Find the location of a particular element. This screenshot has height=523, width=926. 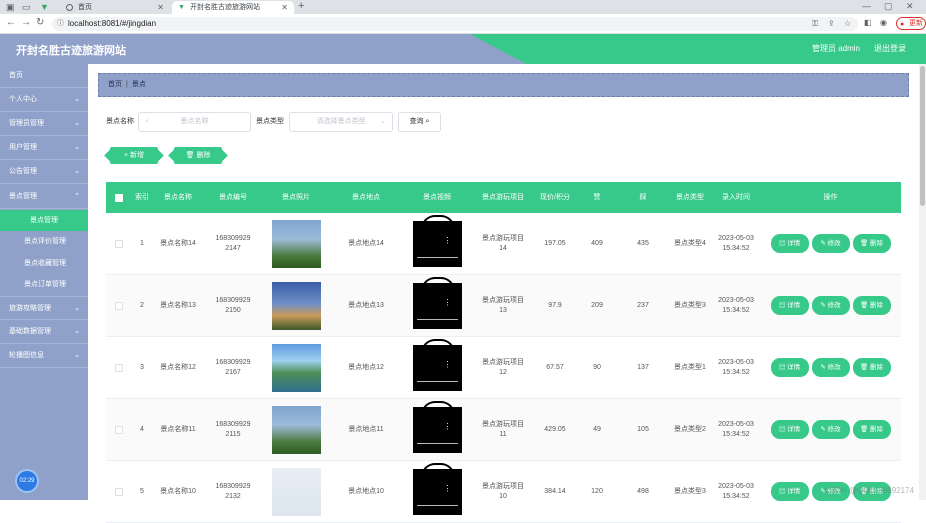

cell-project: 景点游玩项目13 is located at coordinates (503, 305).